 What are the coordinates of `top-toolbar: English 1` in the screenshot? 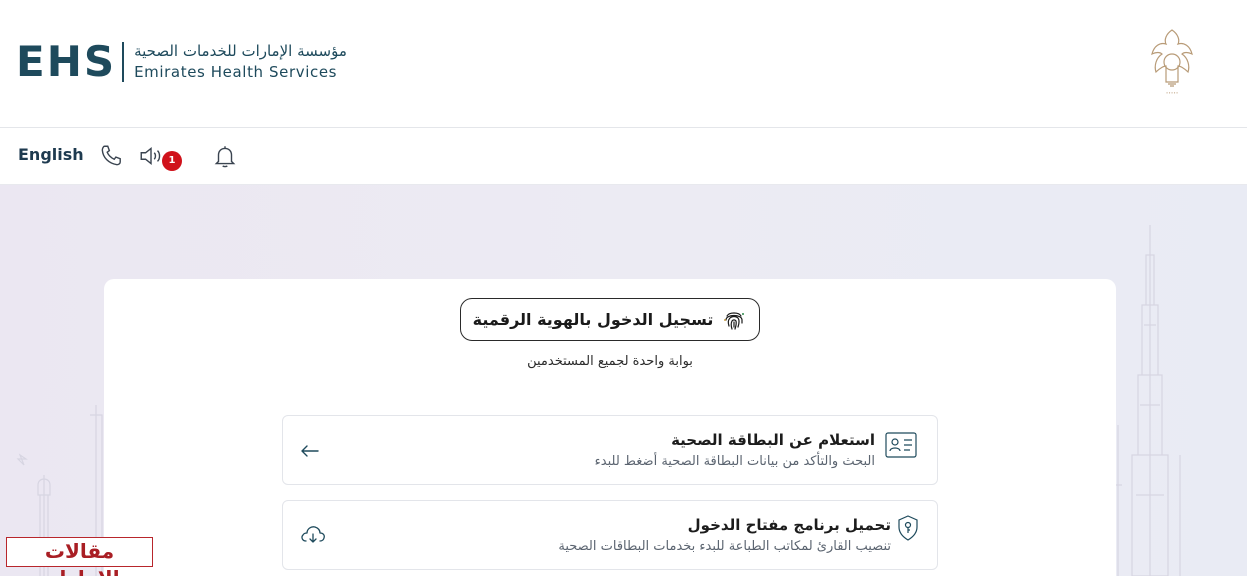 It's located at (623, 157).